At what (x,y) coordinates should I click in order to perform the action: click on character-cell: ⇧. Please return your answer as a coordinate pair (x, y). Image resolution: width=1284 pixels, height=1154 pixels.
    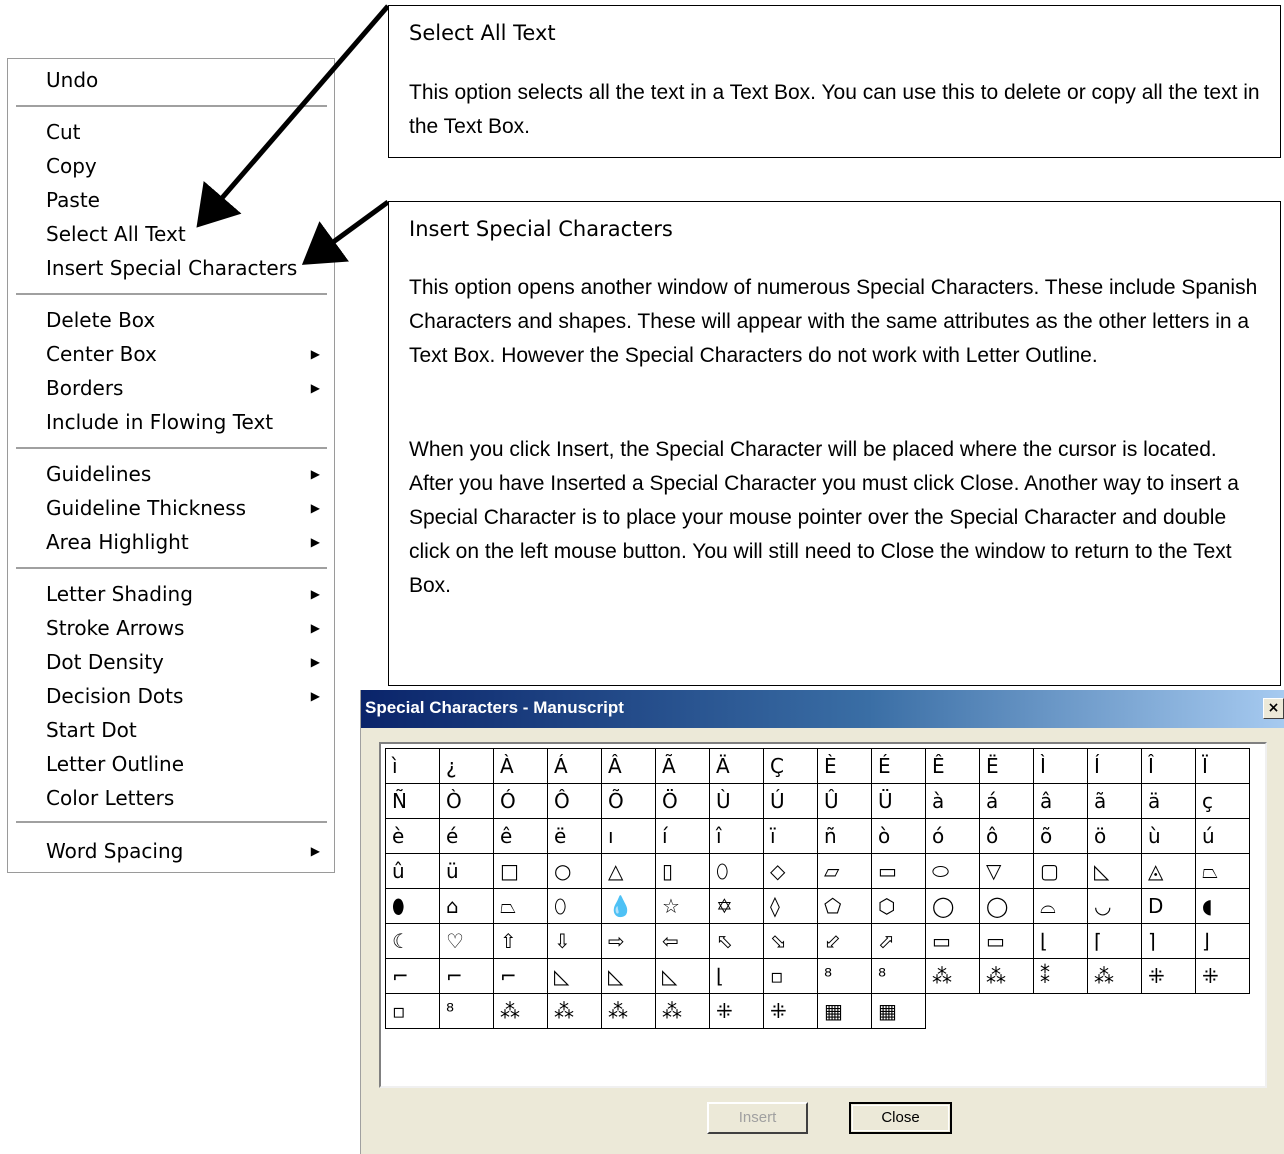
    Looking at the image, I should click on (520, 941).